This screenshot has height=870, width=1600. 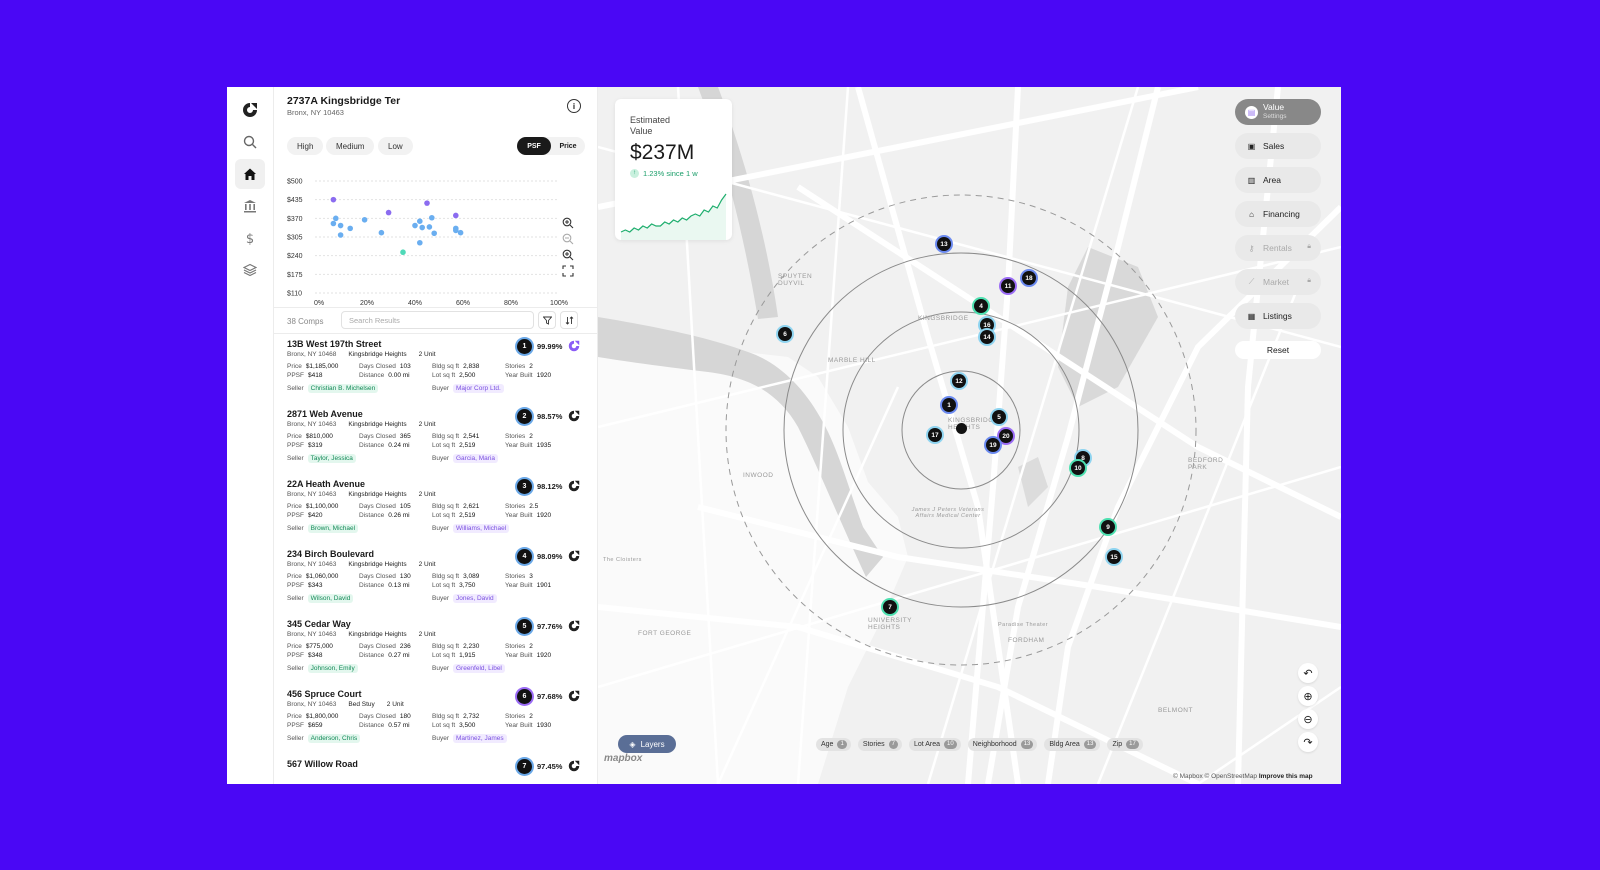 What do you see at coordinates (1008, 286) in the screenshot?
I see `map-pin: 11` at bounding box center [1008, 286].